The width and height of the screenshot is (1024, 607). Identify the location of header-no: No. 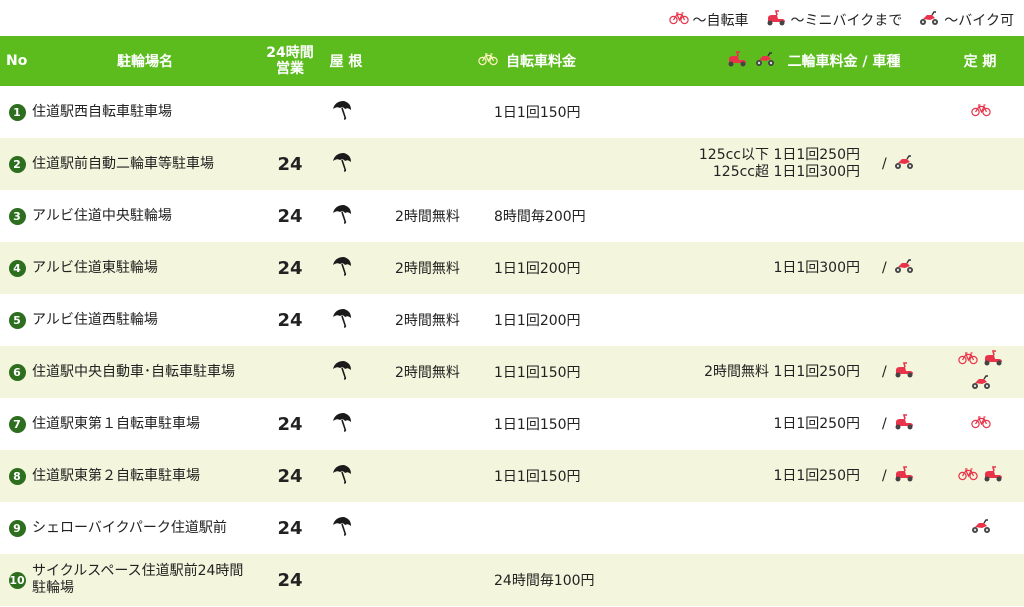
(17, 61).